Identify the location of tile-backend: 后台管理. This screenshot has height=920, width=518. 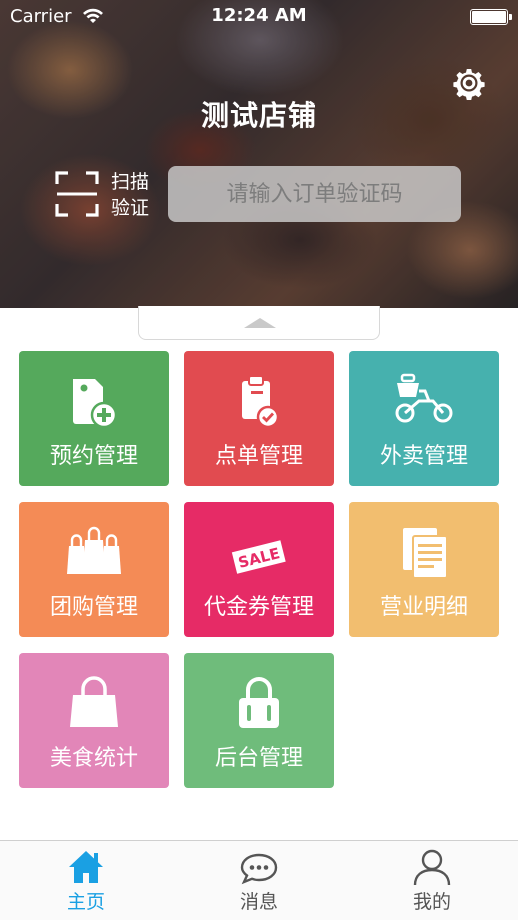
(259, 720).